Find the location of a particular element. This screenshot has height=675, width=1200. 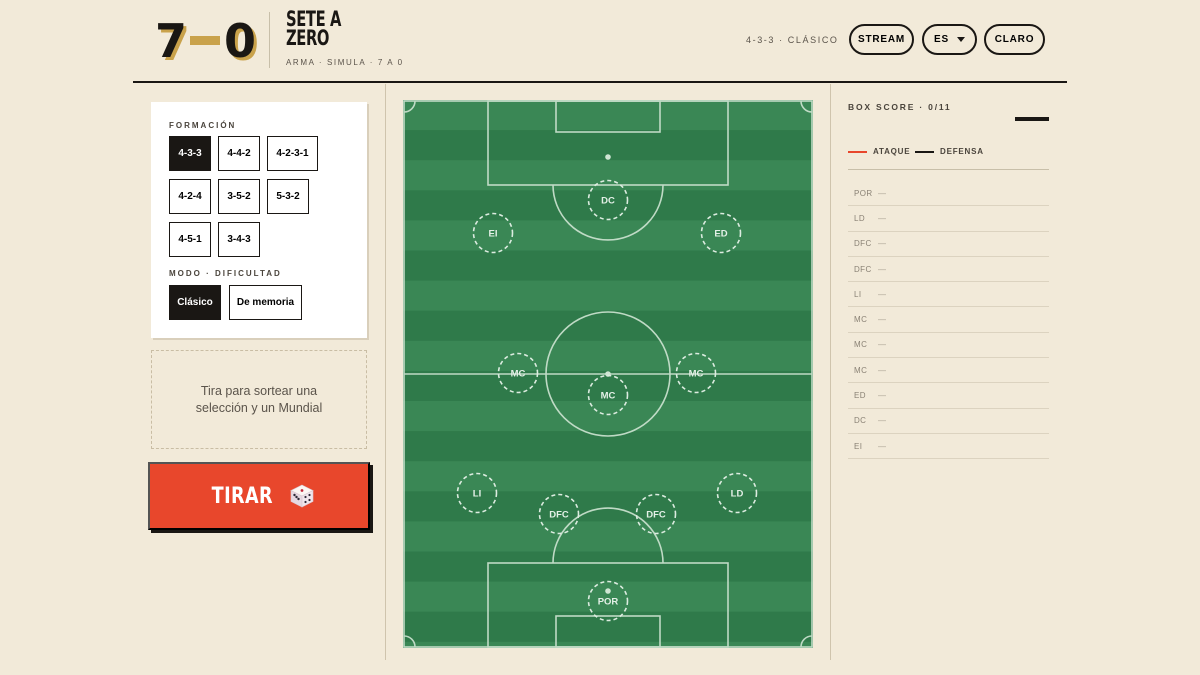

player-slot-label: LI is located at coordinates (477, 494).